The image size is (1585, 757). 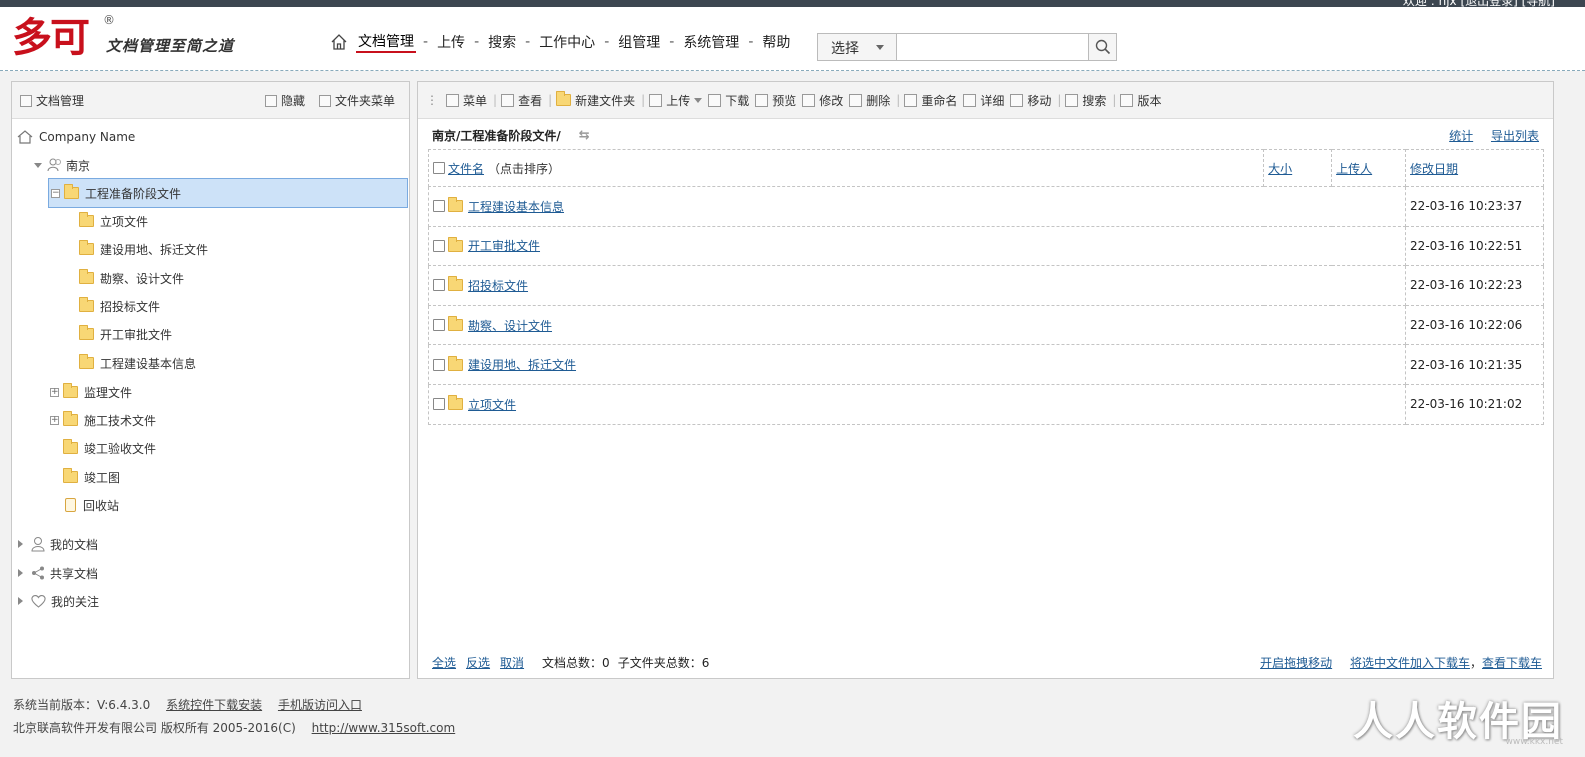 I want to click on heart-icon, so click(x=38, y=601).